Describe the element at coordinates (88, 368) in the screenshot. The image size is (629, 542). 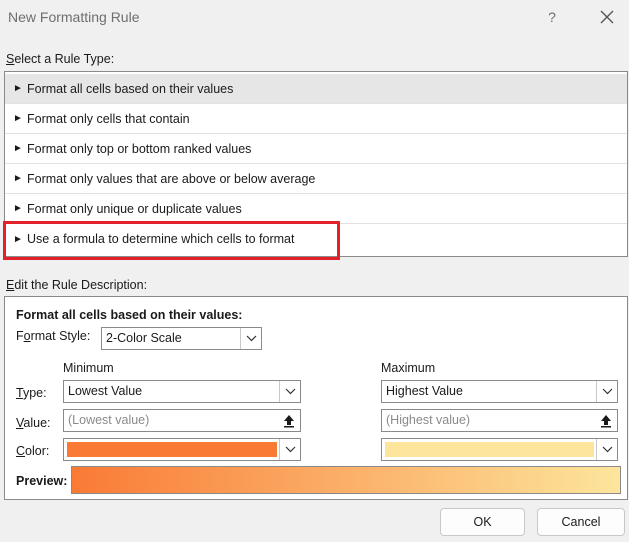
I see `minimum-header: Minimum` at that location.